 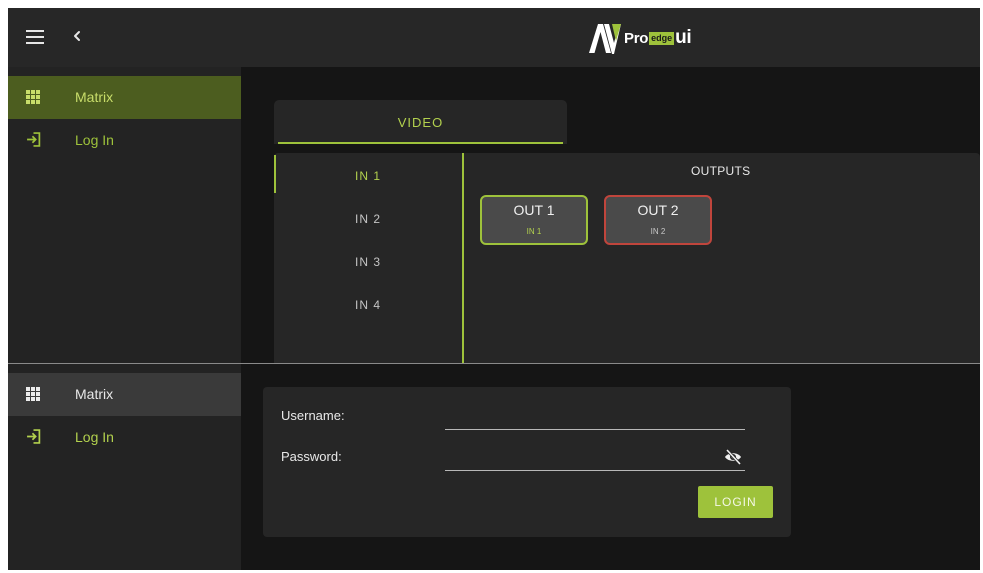 What do you see at coordinates (721, 171) in the screenshot?
I see `outputs-title: OUTPUTS` at bounding box center [721, 171].